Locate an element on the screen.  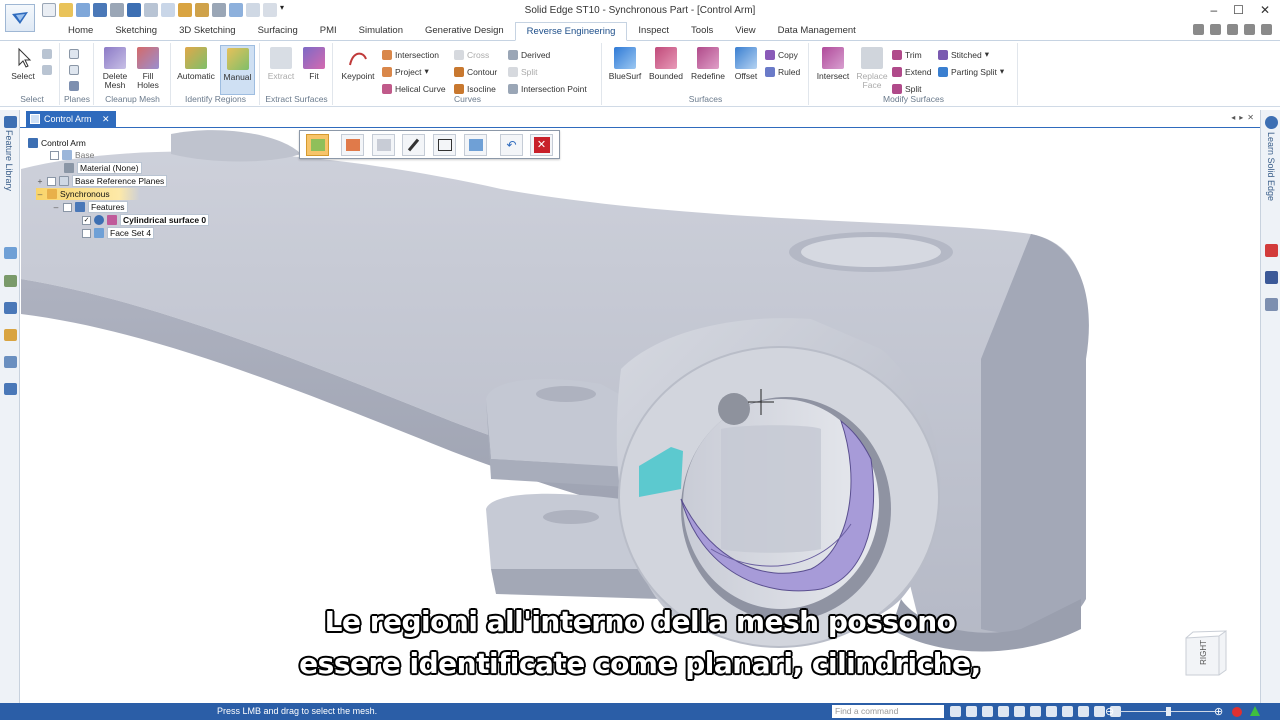
features-checkbox is located at coordinates (67, 207).